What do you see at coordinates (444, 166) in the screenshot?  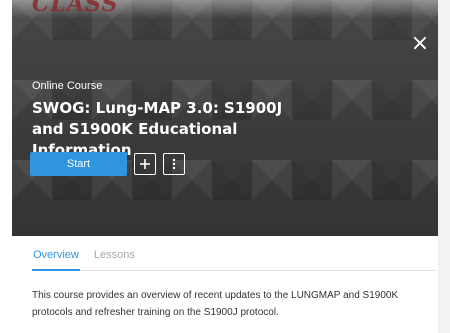 I see `page-scrollbar-strip` at bounding box center [444, 166].